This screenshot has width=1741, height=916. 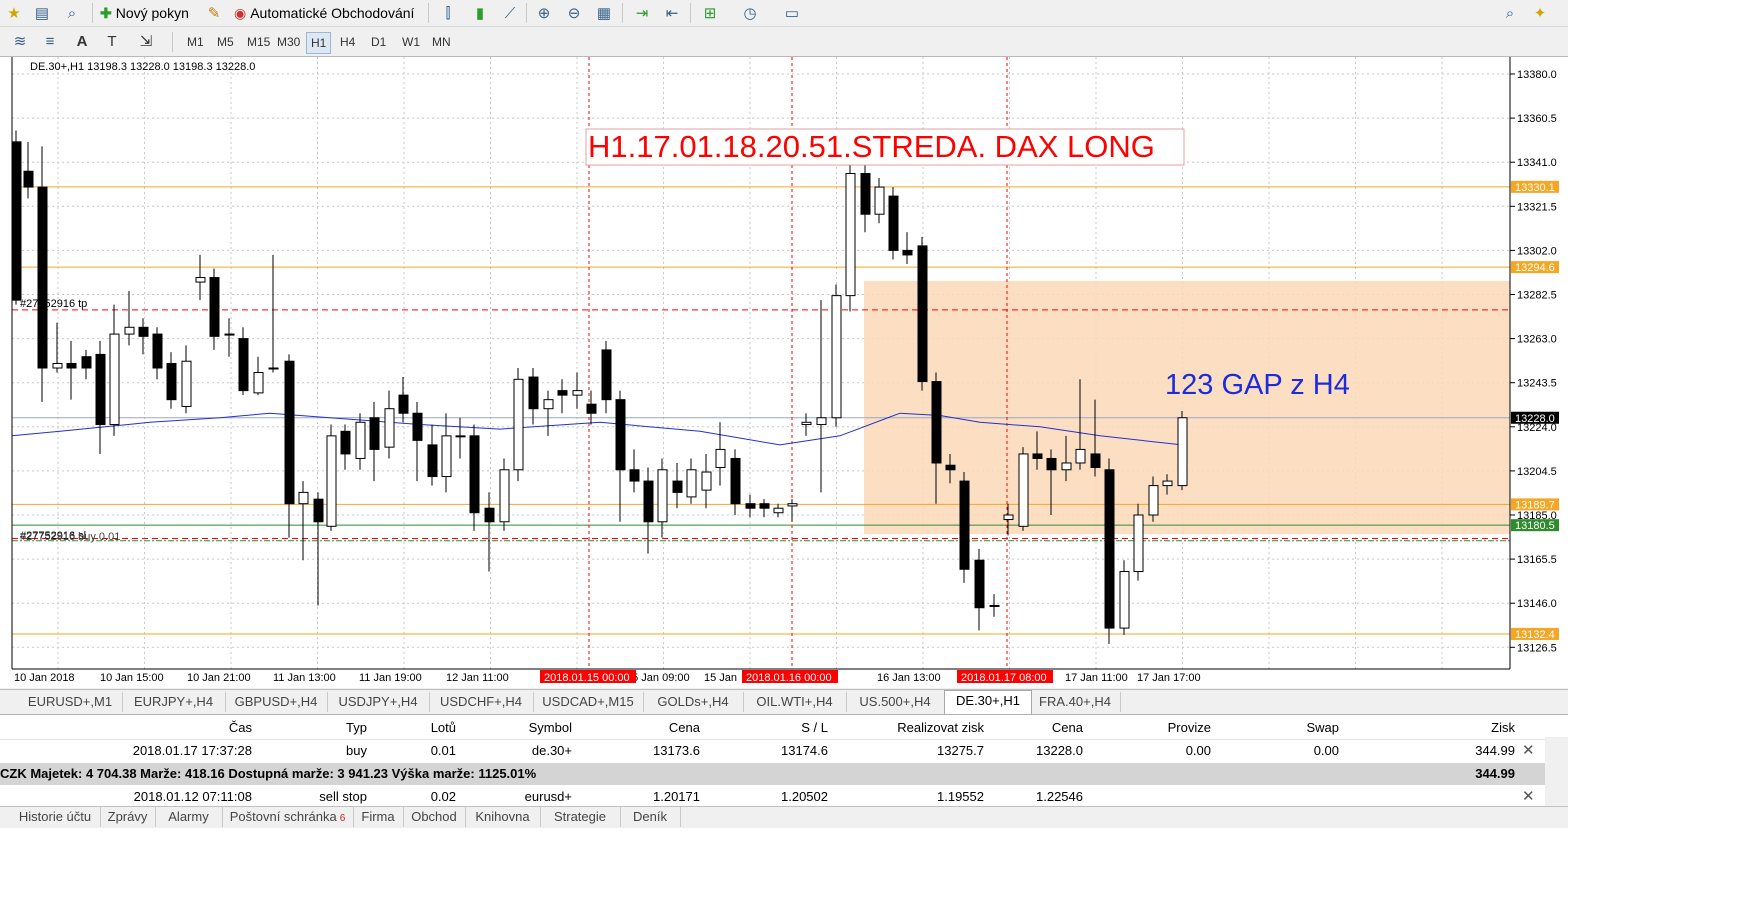 I want to click on timeframe-h1: H1, so click(x=319, y=43).